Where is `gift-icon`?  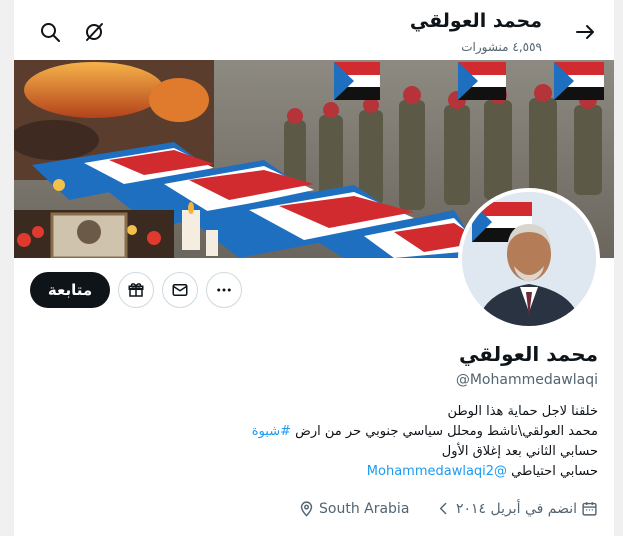
gift-icon is located at coordinates (136, 290).